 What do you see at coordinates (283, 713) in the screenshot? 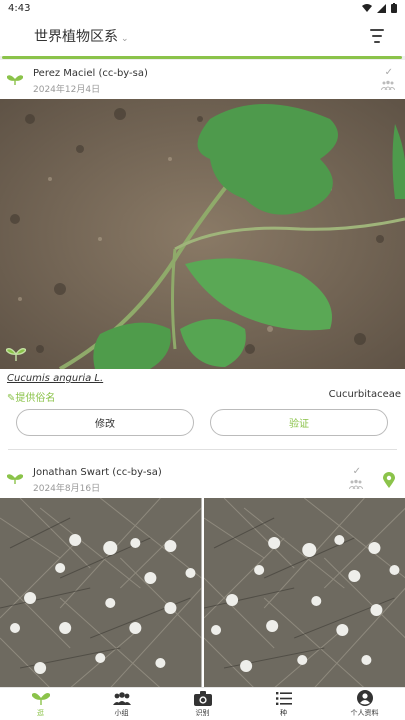
I see `nav-label: 种` at bounding box center [283, 713].